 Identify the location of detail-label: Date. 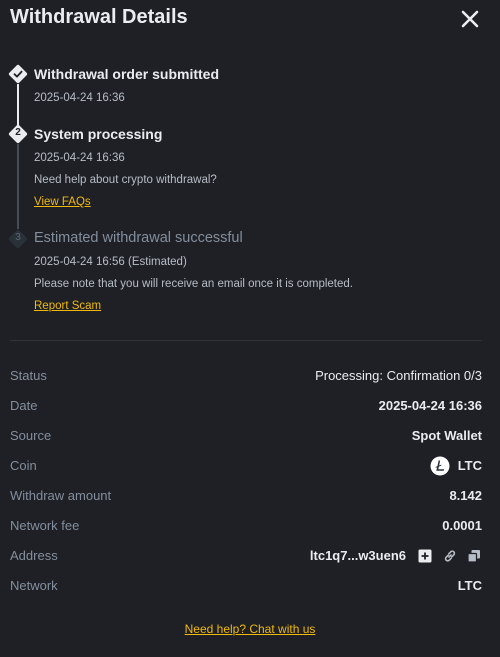
(24, 405).